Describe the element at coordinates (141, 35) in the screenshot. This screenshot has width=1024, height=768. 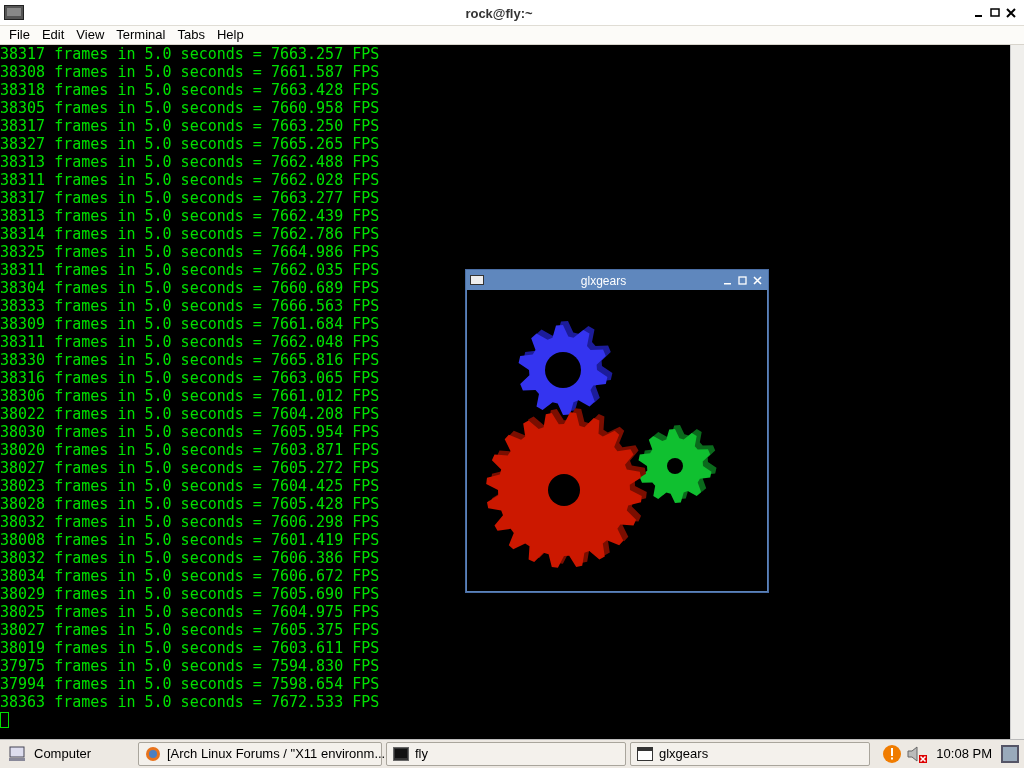
I see `menu-item: Terminal` at that location.